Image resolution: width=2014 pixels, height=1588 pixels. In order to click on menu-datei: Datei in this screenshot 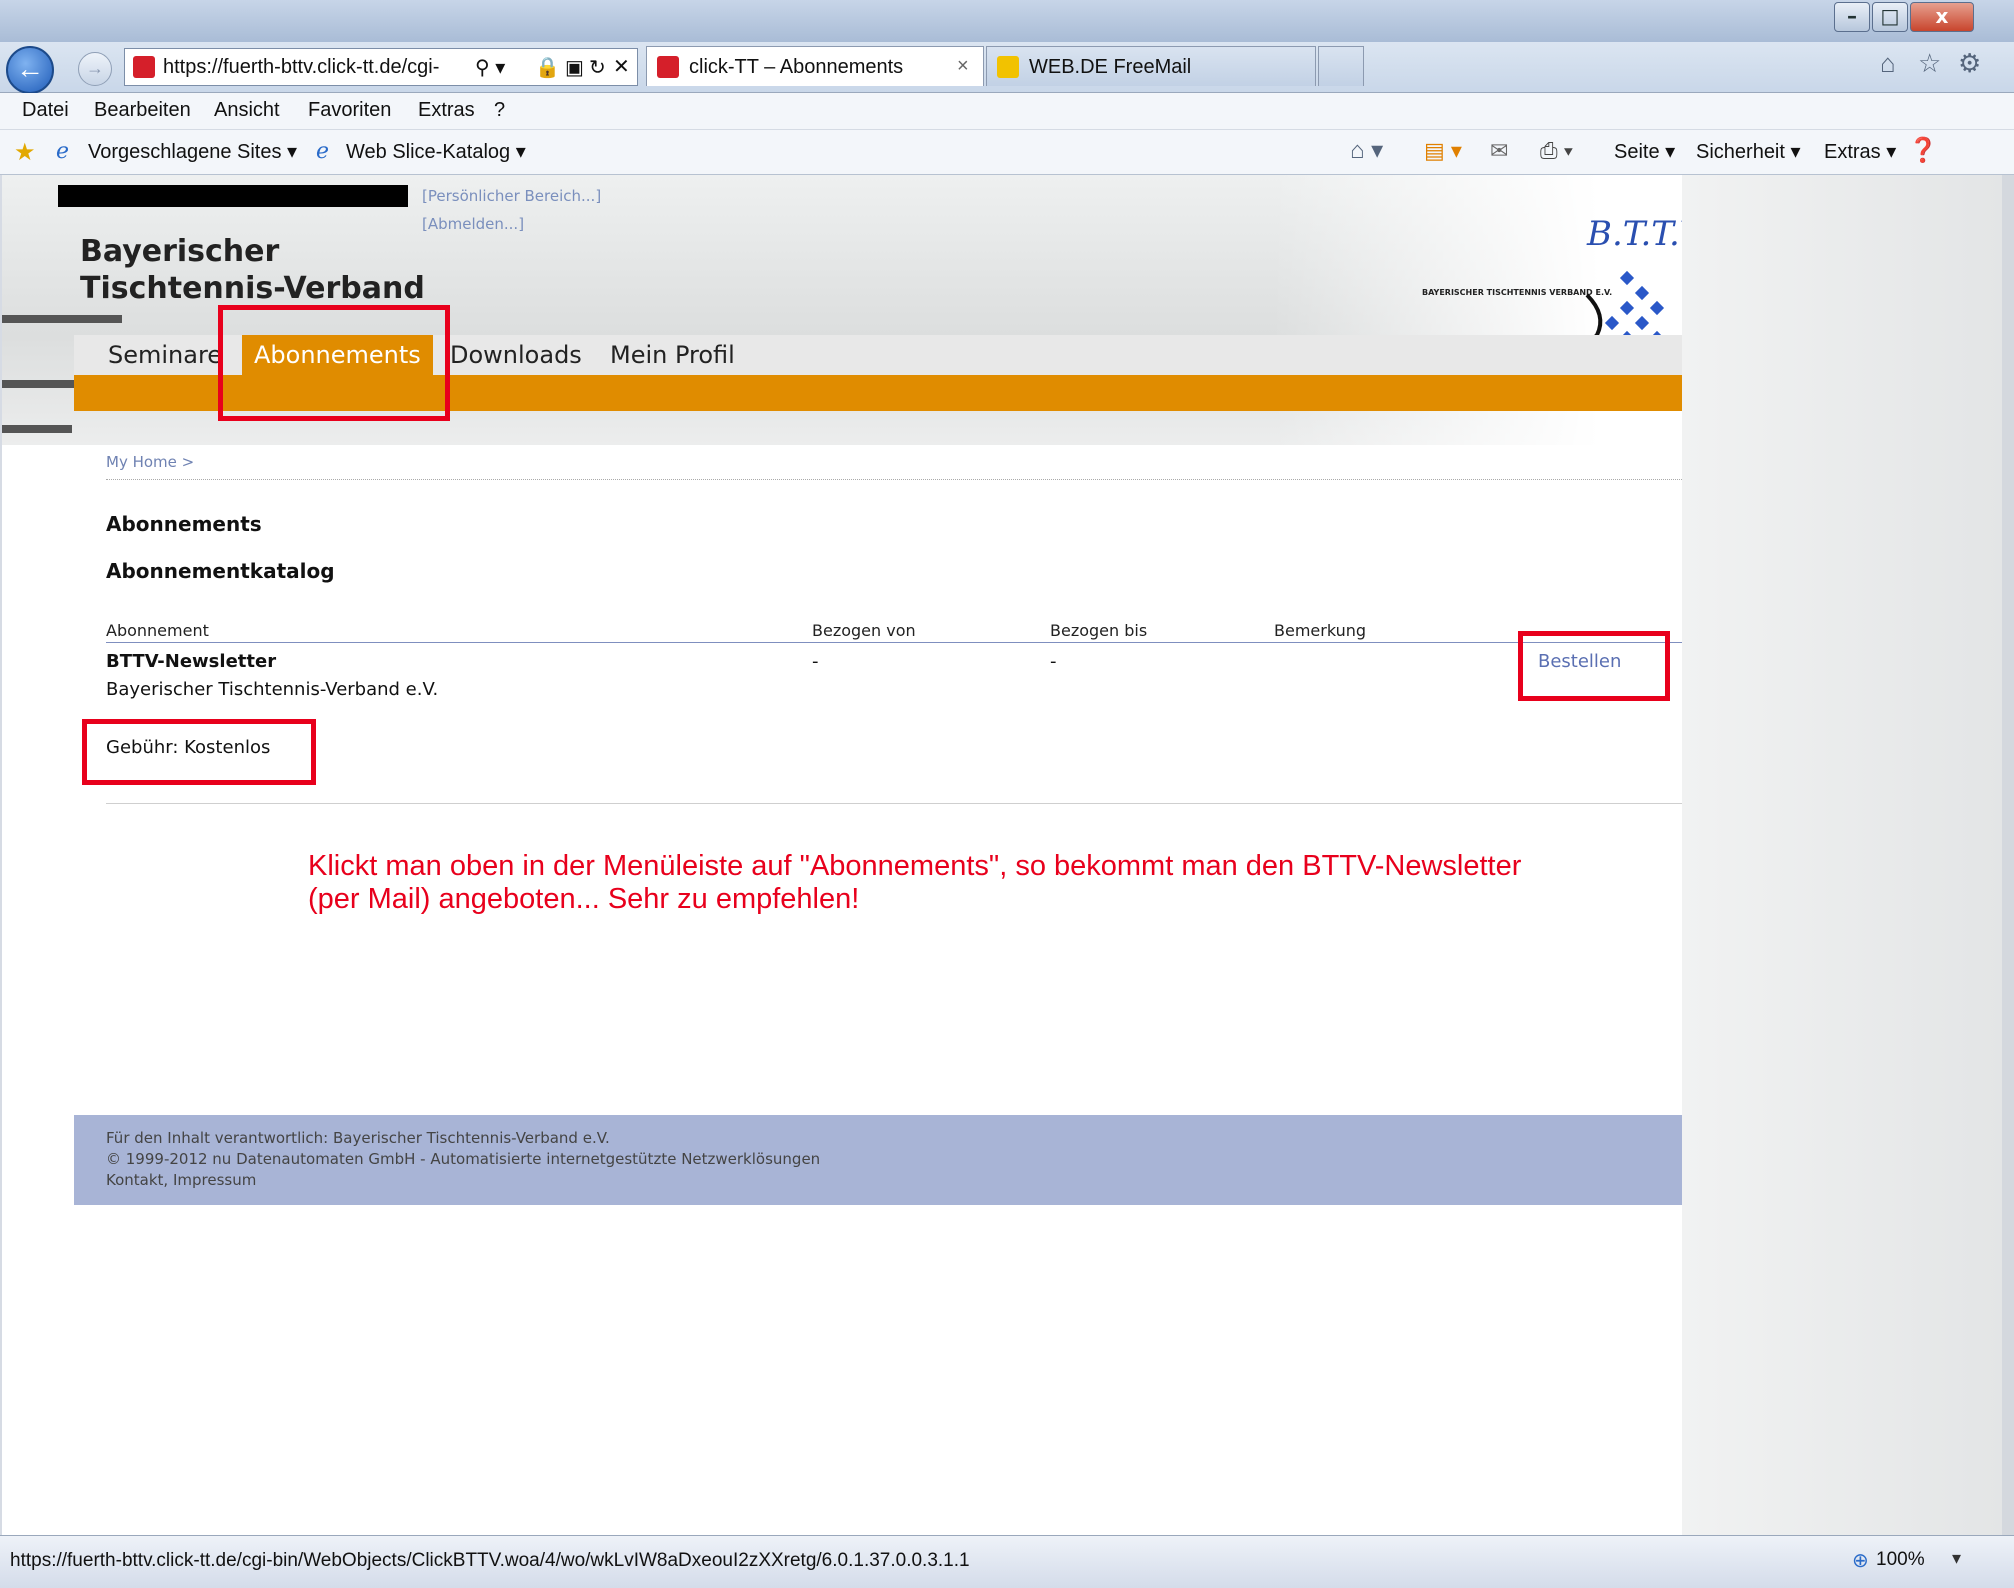, I will do `click(45, 110)`.